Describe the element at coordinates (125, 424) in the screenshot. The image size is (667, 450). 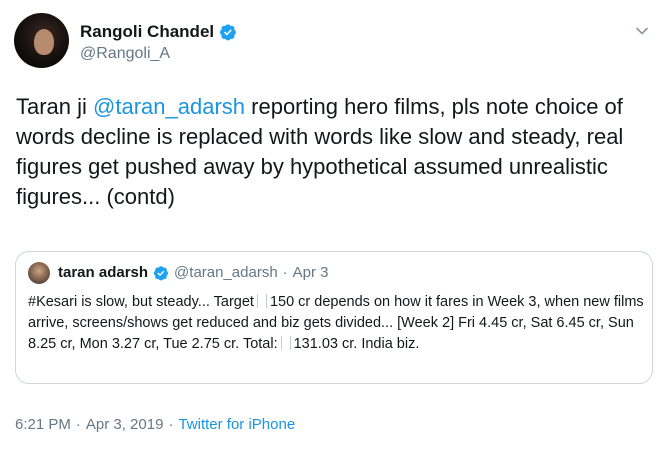
I see `tweet-date: Apr 3, 2019` at that location.